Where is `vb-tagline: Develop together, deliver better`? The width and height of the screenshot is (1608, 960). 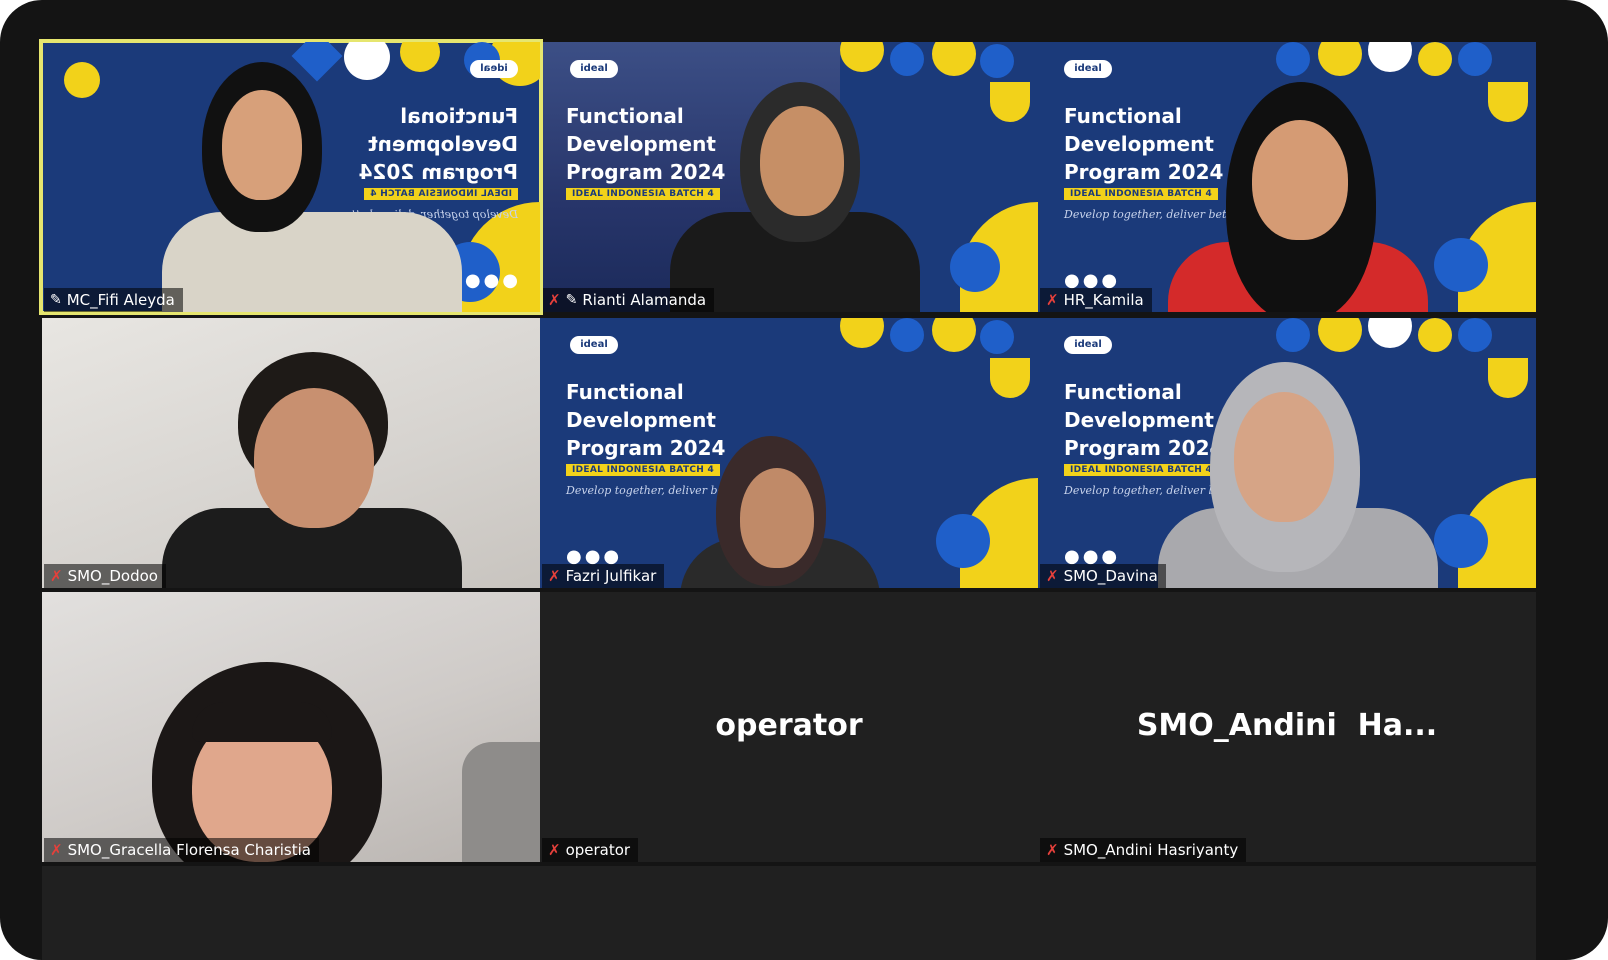
vb-tagline: Develop together, deliver better is located at coordinates (1153, 214).